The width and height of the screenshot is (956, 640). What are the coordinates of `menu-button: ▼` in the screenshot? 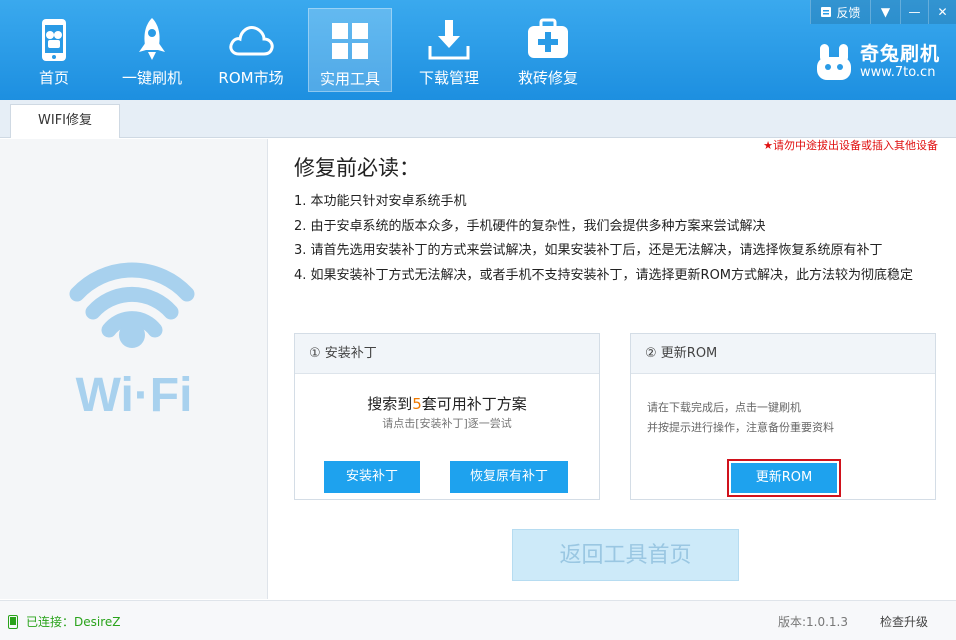 It's located at (885, 12).